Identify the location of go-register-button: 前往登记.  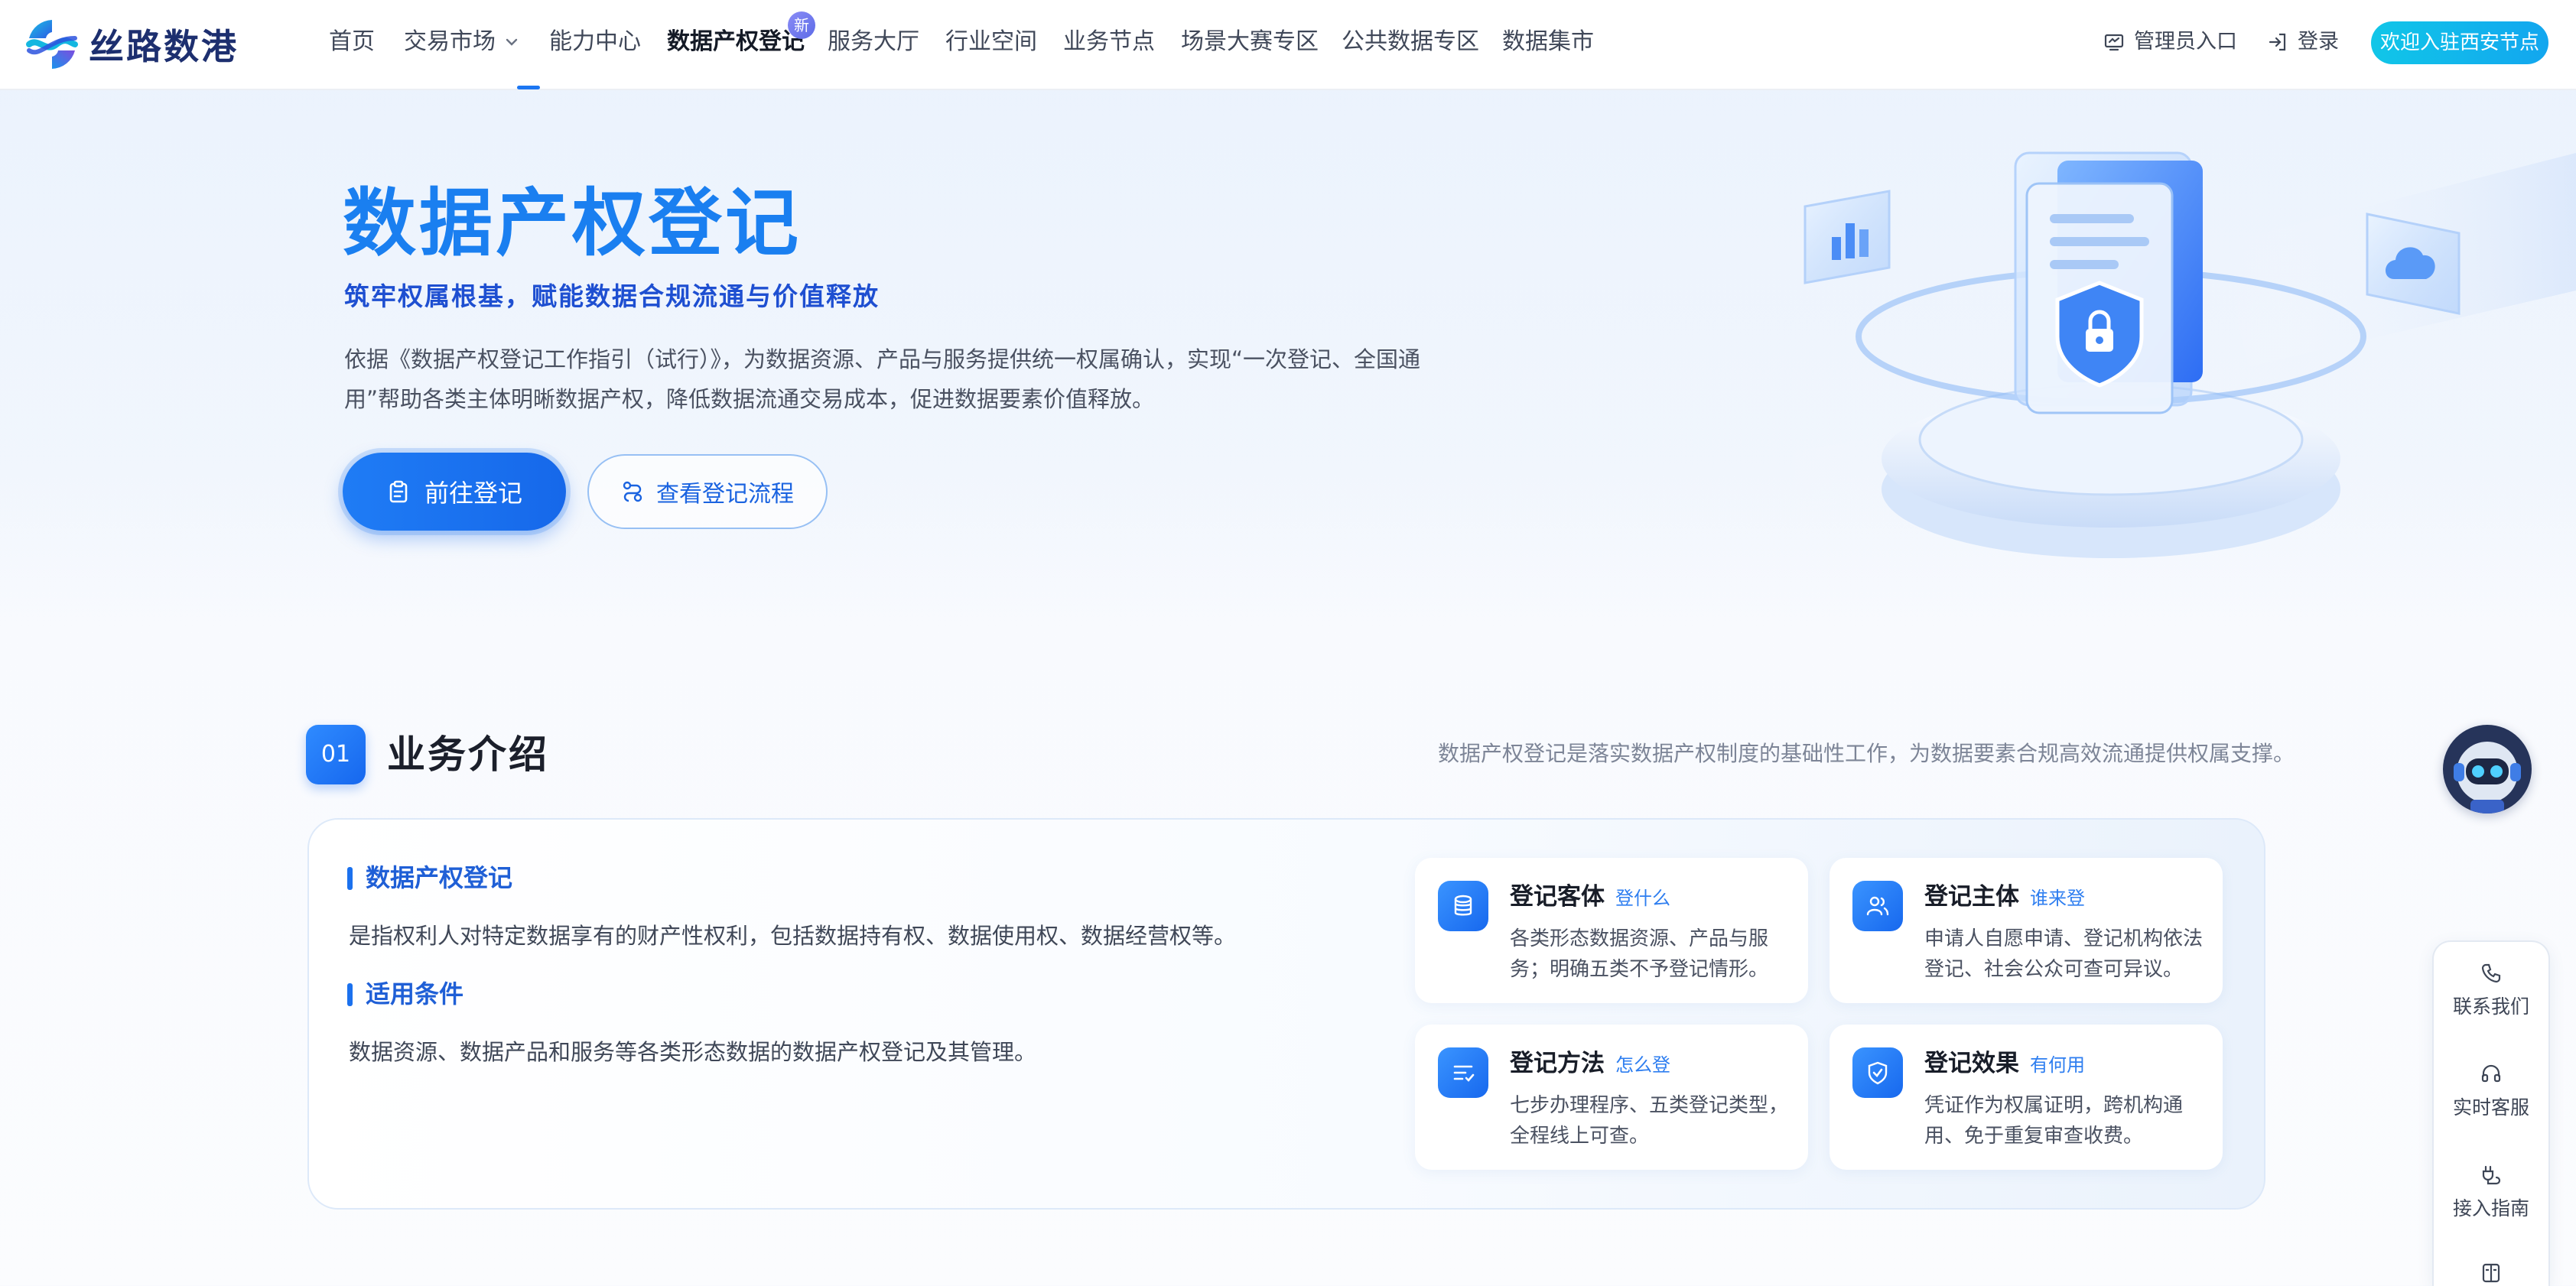
(454, 492).